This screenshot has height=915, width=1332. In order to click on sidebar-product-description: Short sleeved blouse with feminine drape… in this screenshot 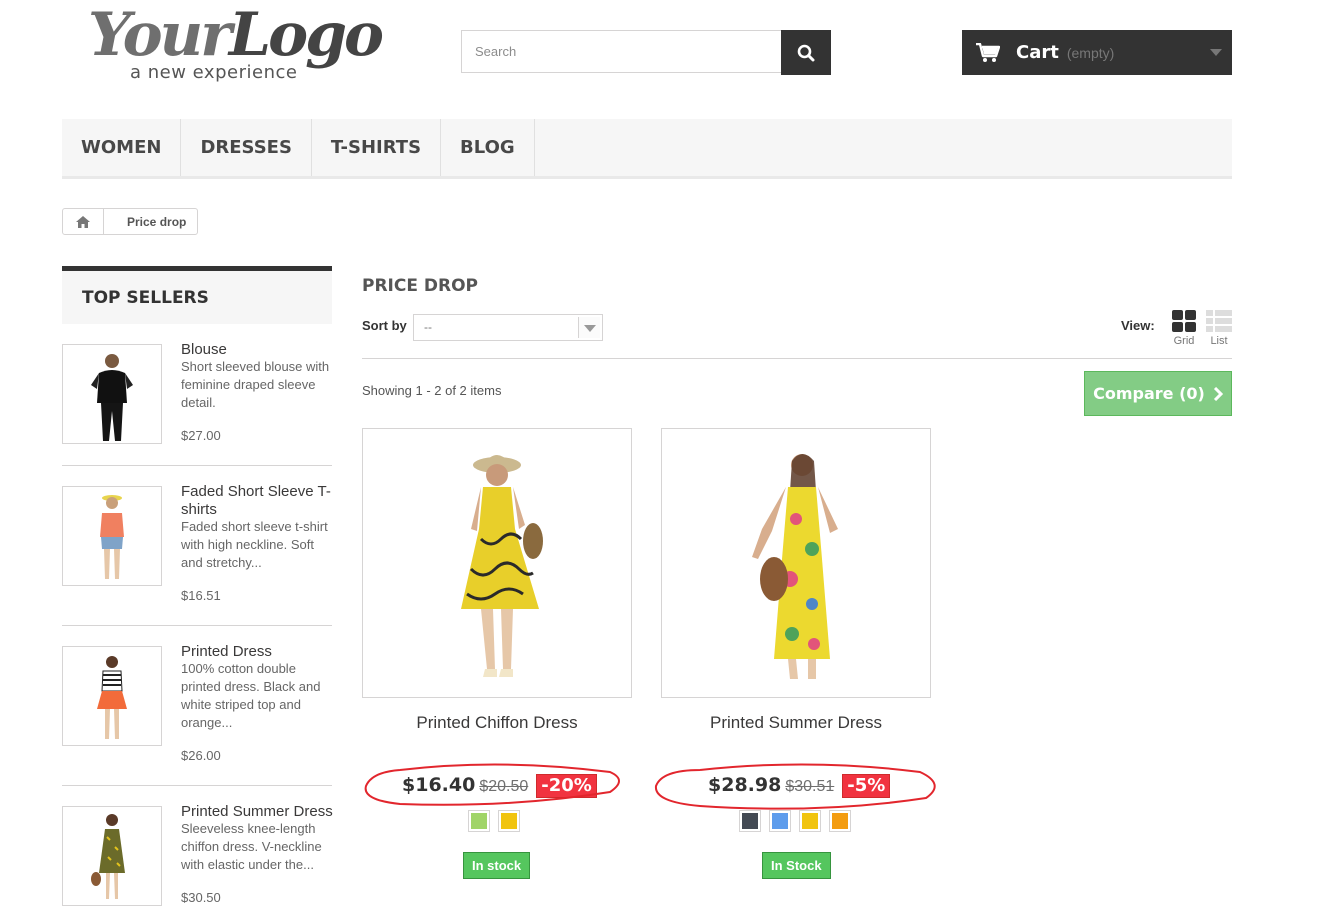, I will do `click(255, 384)`.